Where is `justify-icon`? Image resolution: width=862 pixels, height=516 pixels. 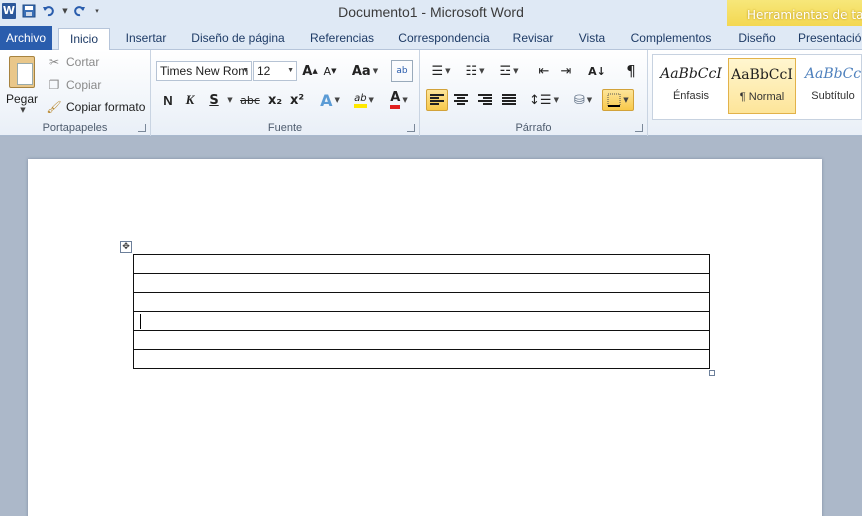 justify-icon is located at coordinates (509, 100).